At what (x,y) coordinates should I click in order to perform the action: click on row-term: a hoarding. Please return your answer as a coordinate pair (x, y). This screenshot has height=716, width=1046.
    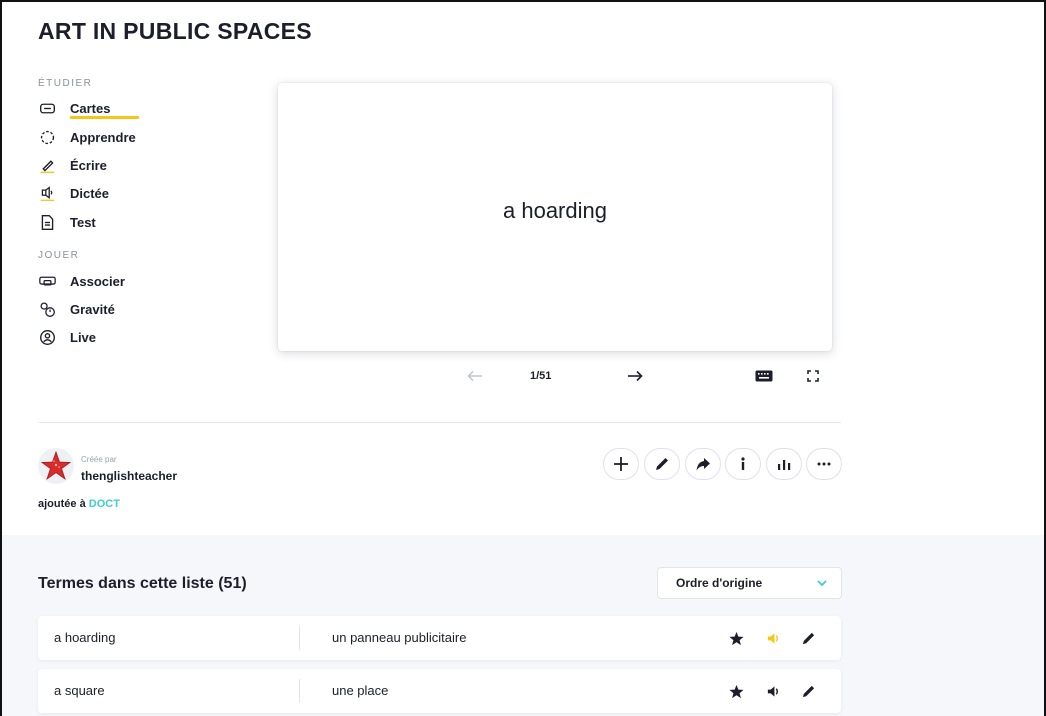
    Looking at the image, I should click on (85, 637).